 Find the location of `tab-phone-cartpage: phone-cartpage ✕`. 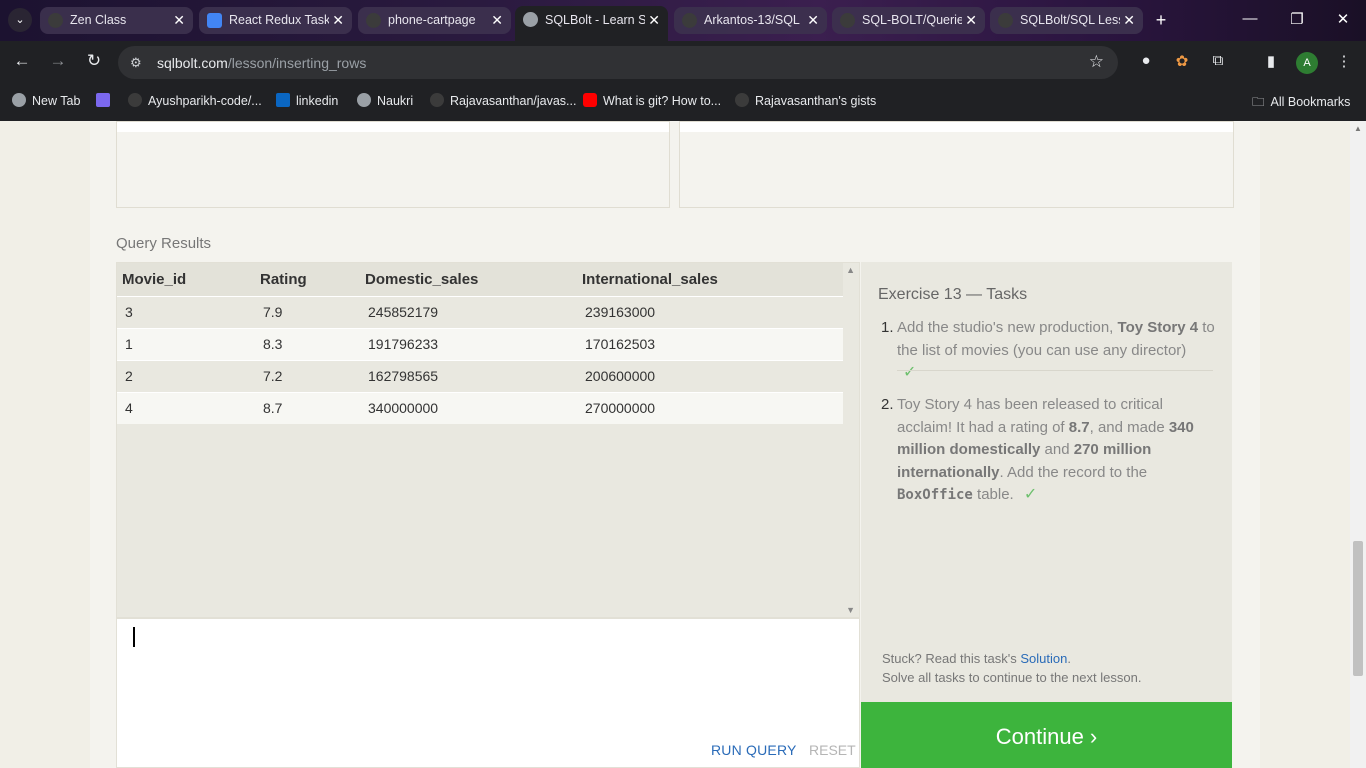

tab-phone-cartpage: phone-cartpage ✕ is located at coordinates (434, 20).